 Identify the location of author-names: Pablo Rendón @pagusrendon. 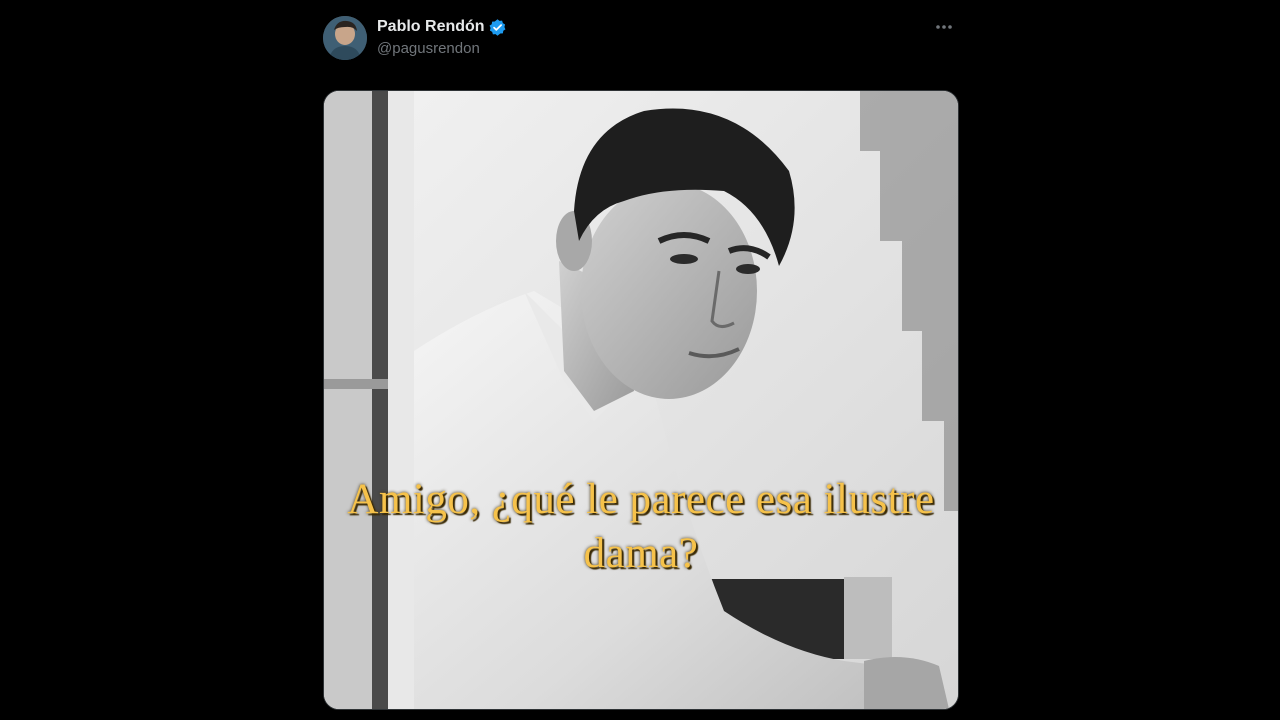
(442, 38).